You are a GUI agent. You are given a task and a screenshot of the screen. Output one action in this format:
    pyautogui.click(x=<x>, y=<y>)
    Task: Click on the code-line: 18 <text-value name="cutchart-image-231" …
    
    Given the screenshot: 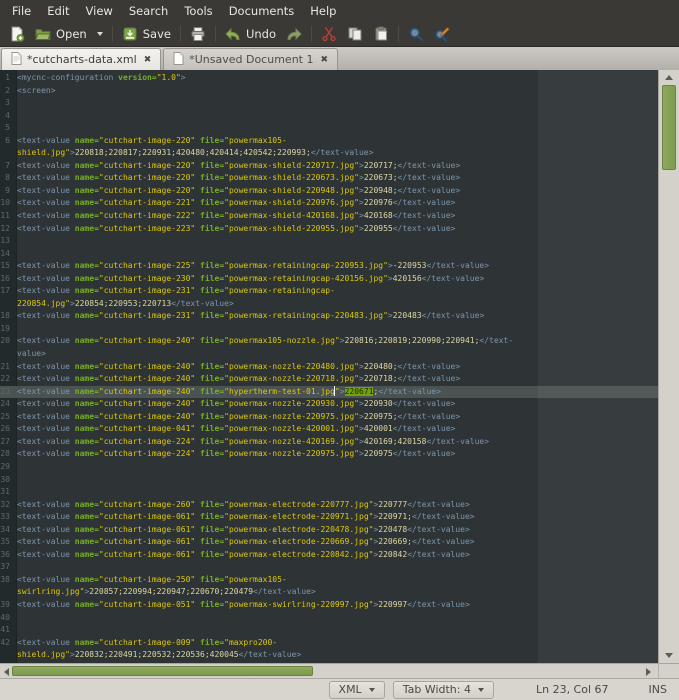 What is the action you would take?
    pyautogui.click(x=329, y=316)
    